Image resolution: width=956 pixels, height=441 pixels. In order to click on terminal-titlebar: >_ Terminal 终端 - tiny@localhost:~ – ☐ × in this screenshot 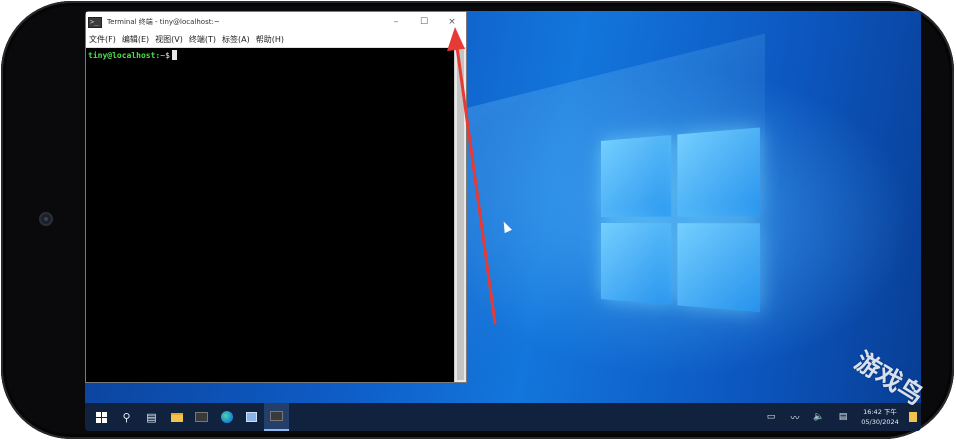, I will do `click(276, 22)`.